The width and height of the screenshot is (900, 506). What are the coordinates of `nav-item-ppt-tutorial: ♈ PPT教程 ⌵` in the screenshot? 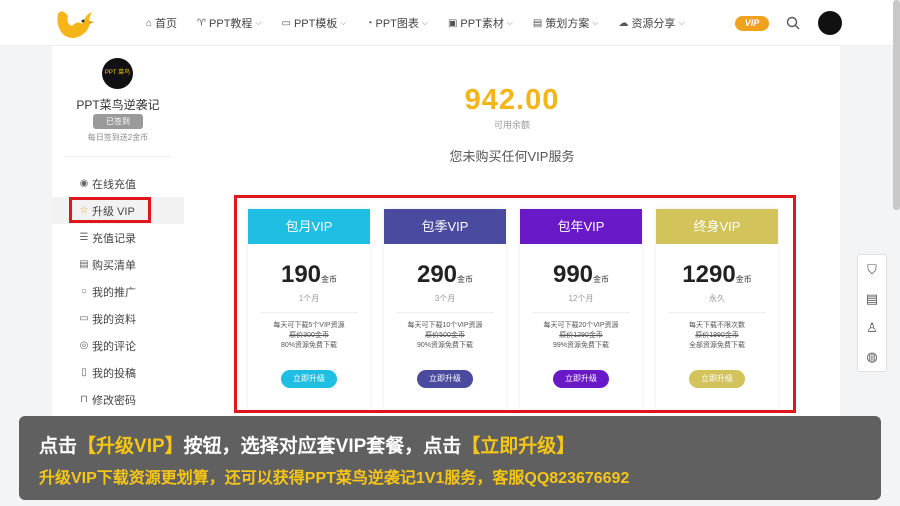 It's located at (229, 23).